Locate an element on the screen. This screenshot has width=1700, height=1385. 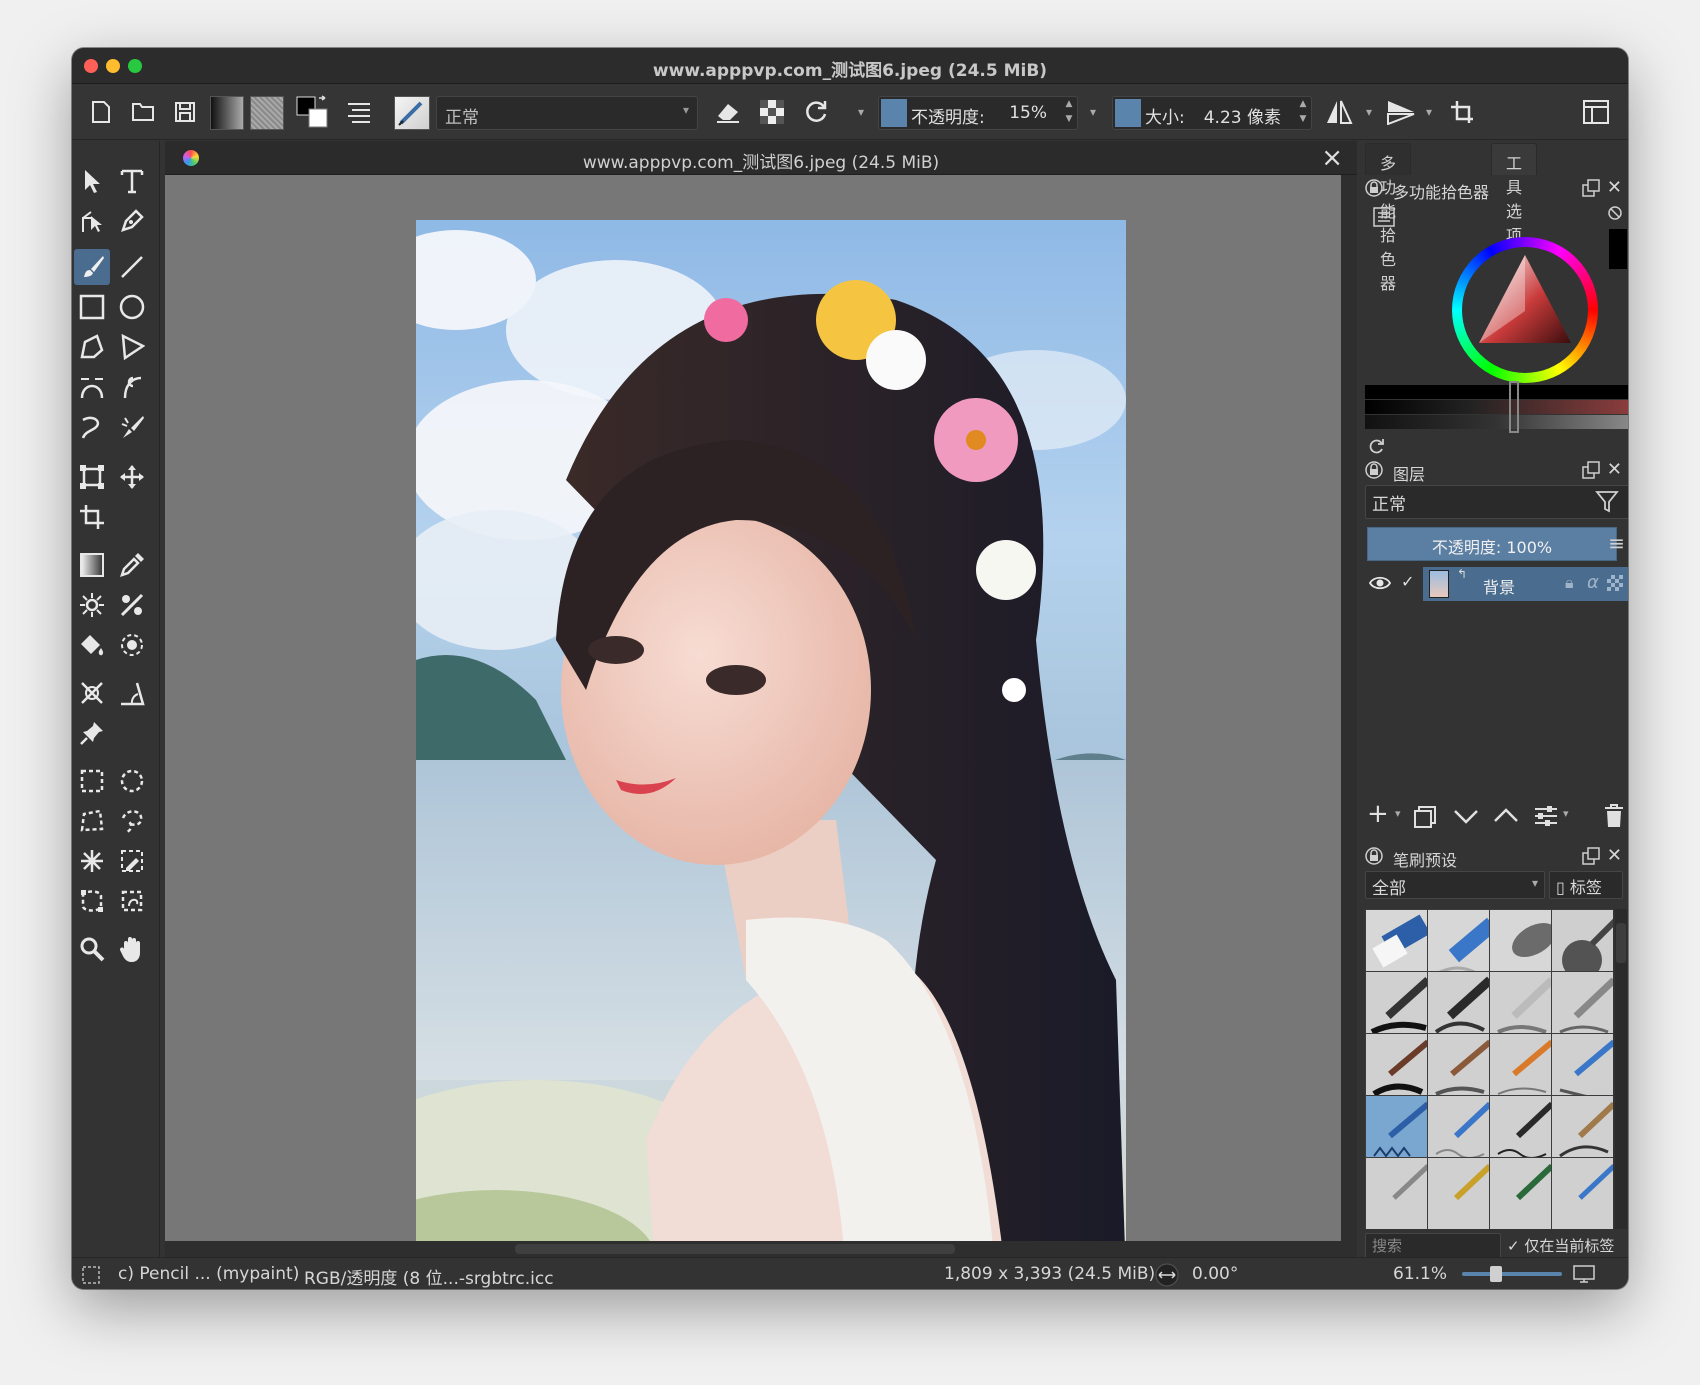
fg-bg-colors-icon is located at coordinates (312, 112).